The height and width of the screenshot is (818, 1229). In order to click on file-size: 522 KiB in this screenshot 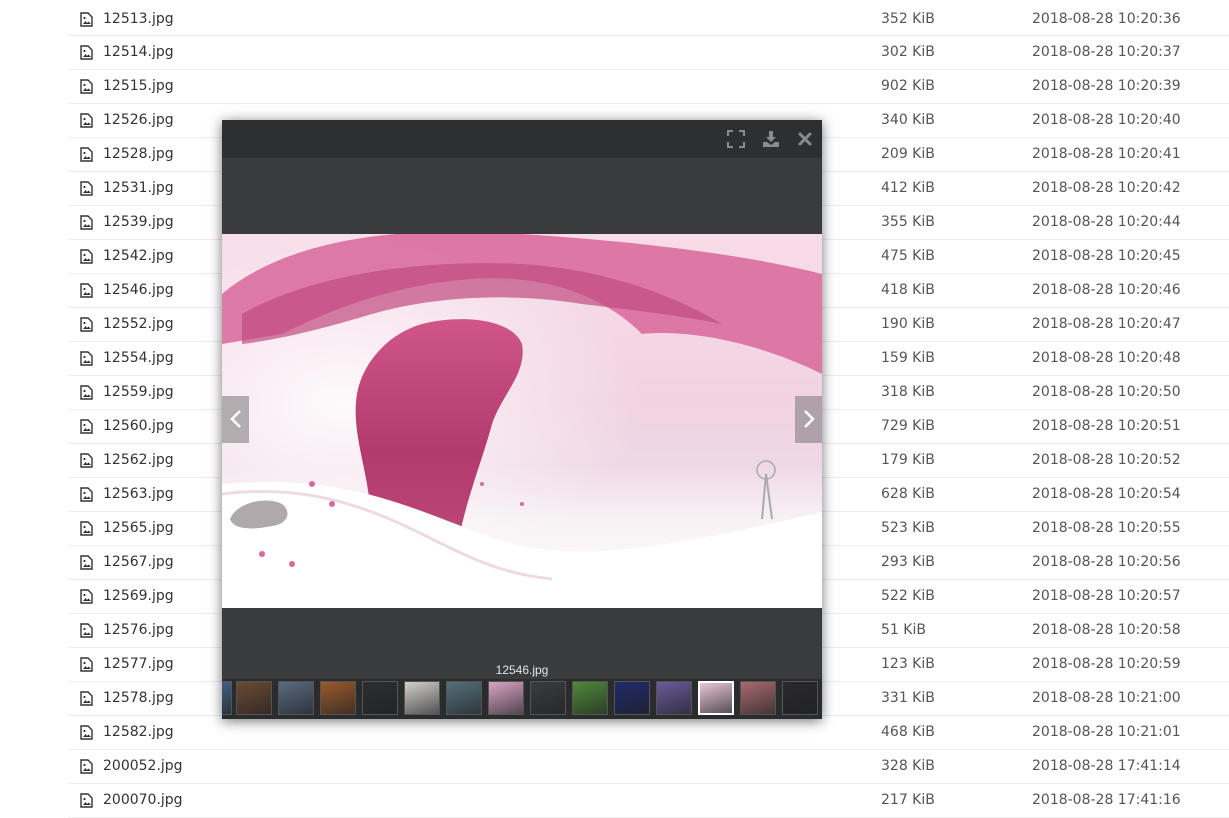, I will do `click(908, 596)`.